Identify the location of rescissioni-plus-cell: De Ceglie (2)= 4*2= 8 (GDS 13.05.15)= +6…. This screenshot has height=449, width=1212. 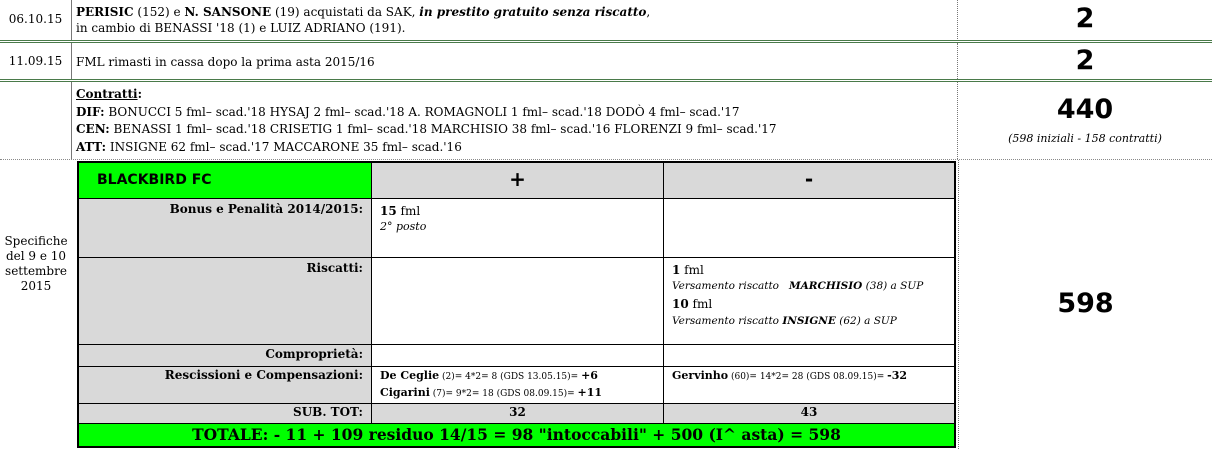
(518, 385).